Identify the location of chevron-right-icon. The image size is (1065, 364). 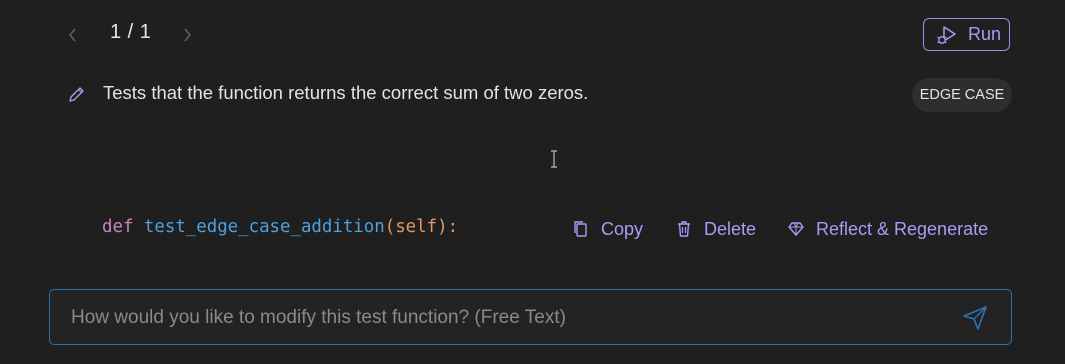
(188, 35).